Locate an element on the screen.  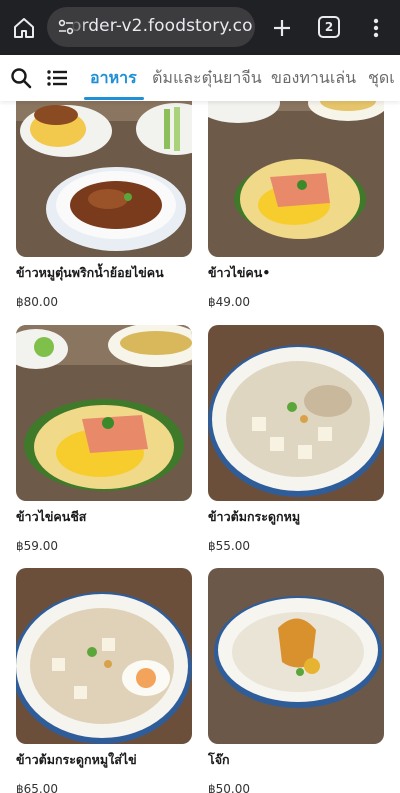
more-menu-icon is located at coordinates (376, 28).